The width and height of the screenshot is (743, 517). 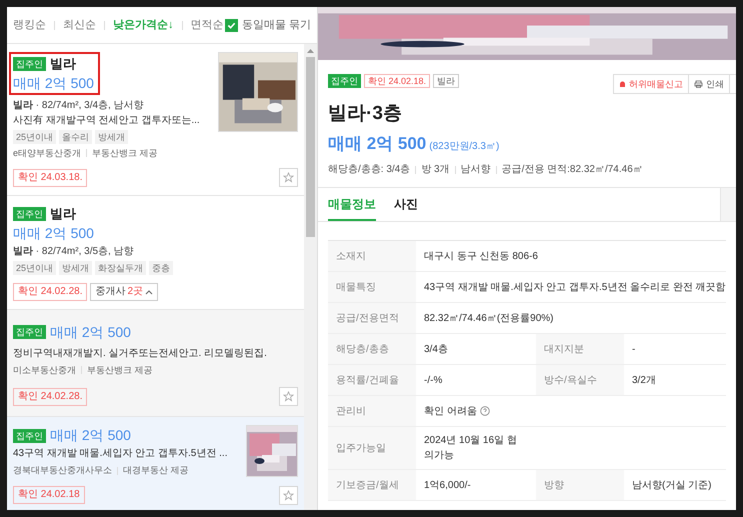 I want to click on print-button: 인쇄, so click(x=709, y=84).